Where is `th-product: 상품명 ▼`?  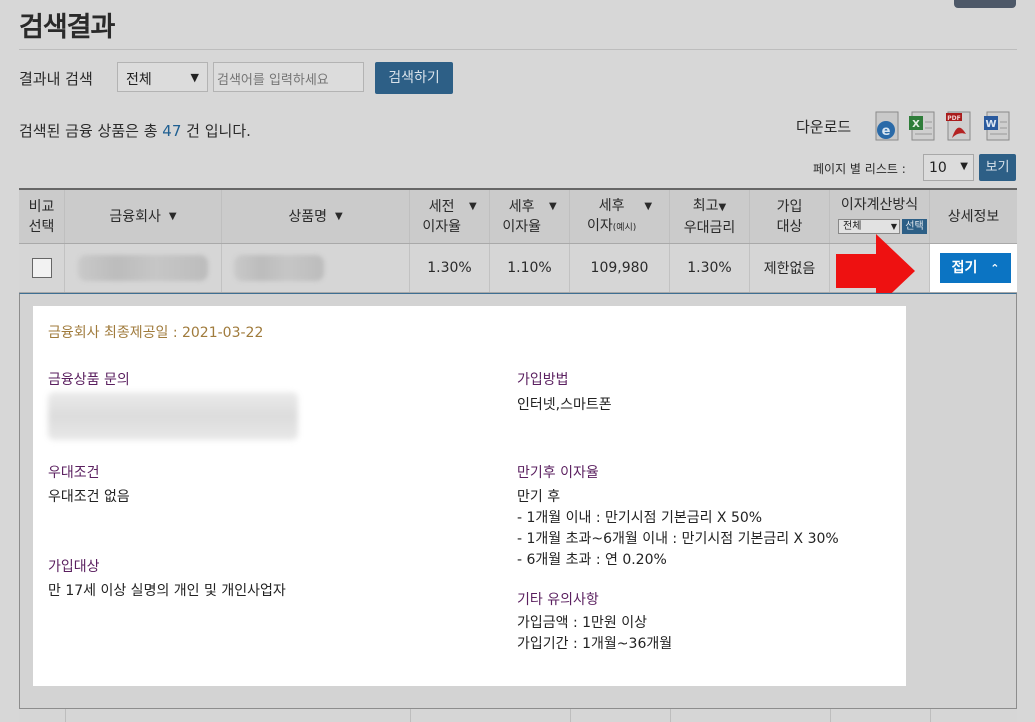
th-product: 상품명 ▼ is located at coordinates (316, 216).